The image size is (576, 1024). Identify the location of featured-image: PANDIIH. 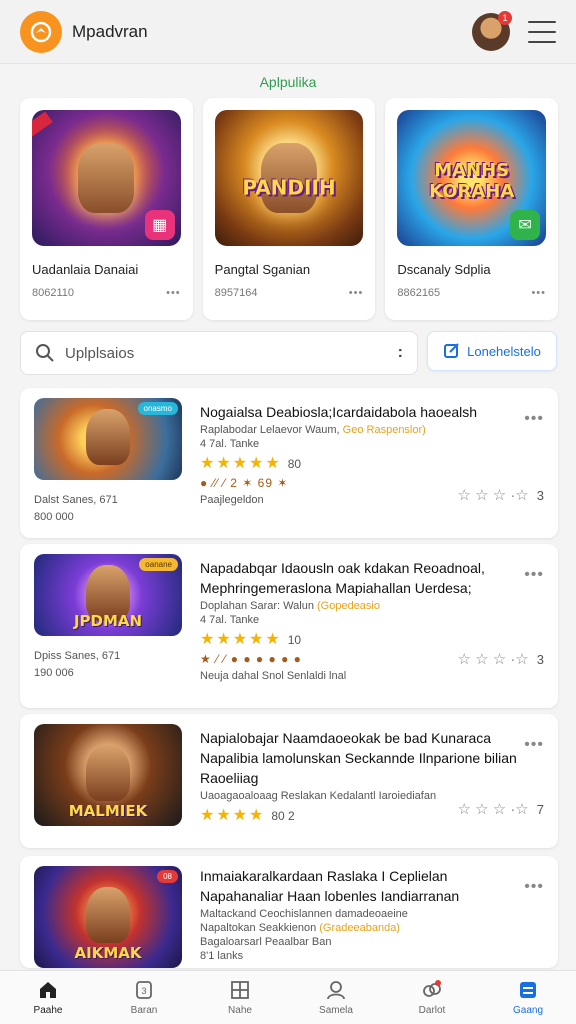
(289, 178).